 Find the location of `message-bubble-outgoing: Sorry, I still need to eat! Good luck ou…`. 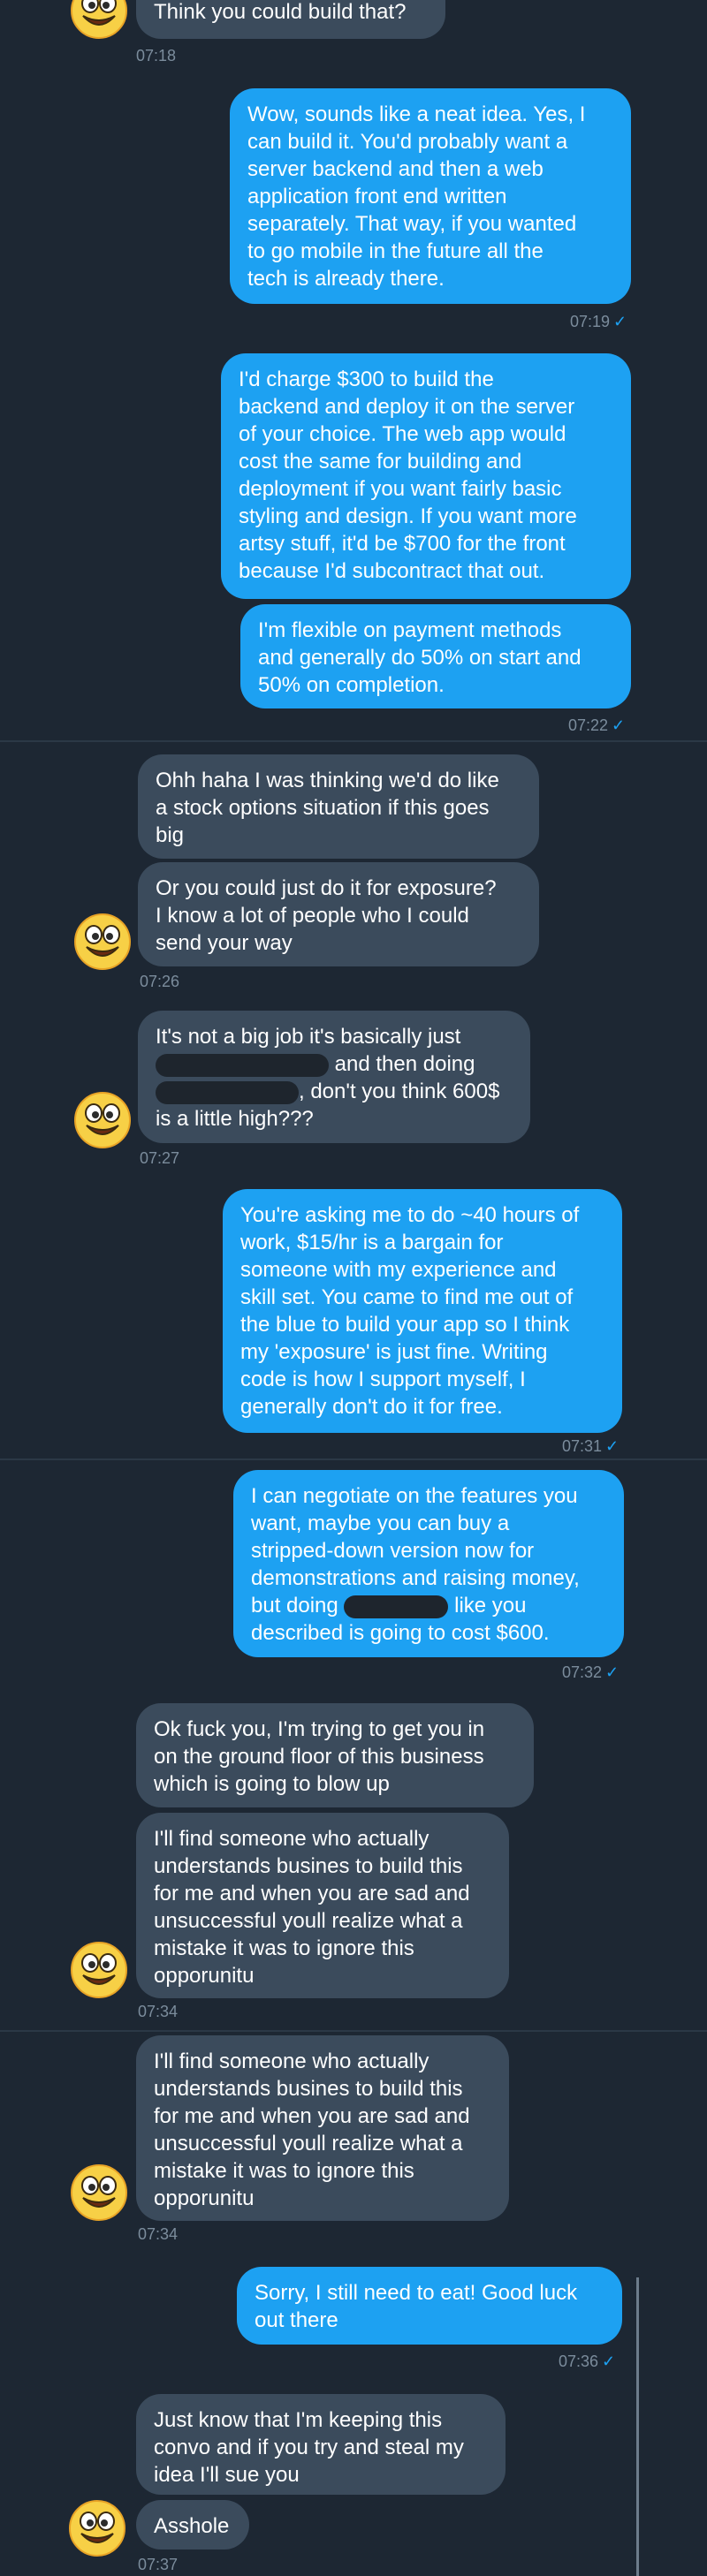

message-bubble-outgoing: Sorry, I still need to eat! Good luck ou… is located at coordinates (429, 2306).